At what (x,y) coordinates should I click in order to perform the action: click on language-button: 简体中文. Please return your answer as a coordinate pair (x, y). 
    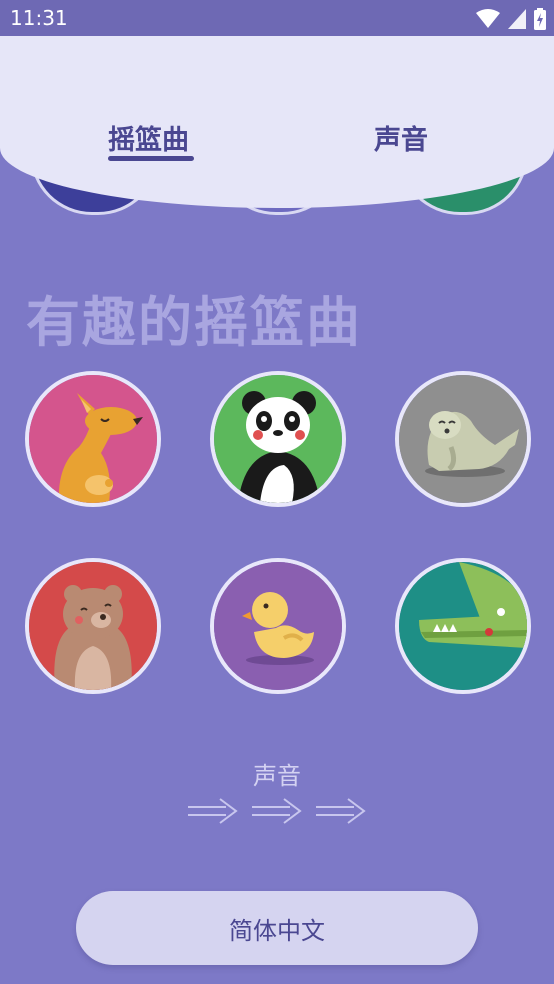
    Looking at the image, I should click on (277, 928).